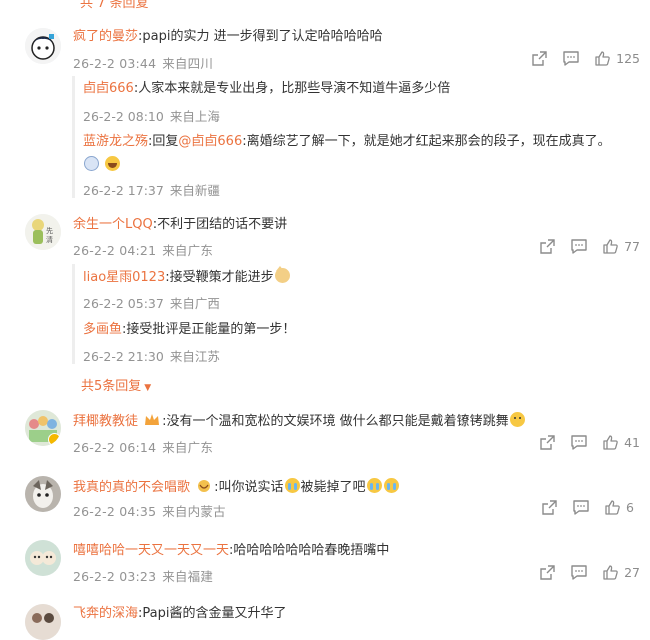 This screenshot has width=650, height=640. I want to click on username-link: 多画鱼, so click(102, 329).